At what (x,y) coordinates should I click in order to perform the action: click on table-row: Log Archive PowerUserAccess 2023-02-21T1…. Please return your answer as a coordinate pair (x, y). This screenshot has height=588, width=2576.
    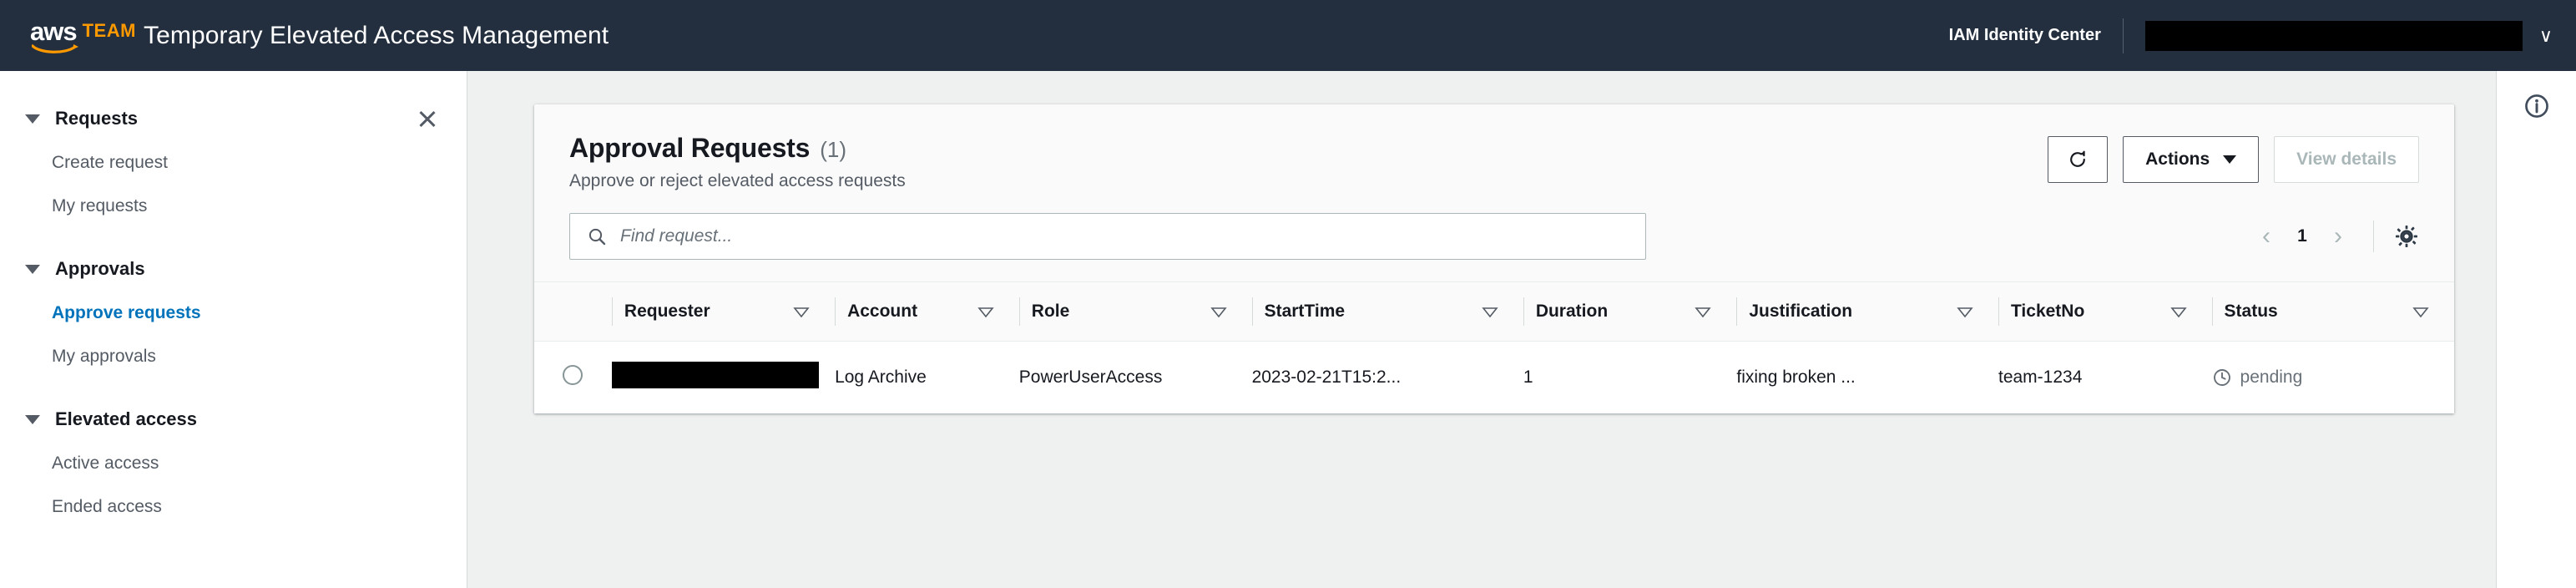
    Looking at the image, I should click on (1494, 377).